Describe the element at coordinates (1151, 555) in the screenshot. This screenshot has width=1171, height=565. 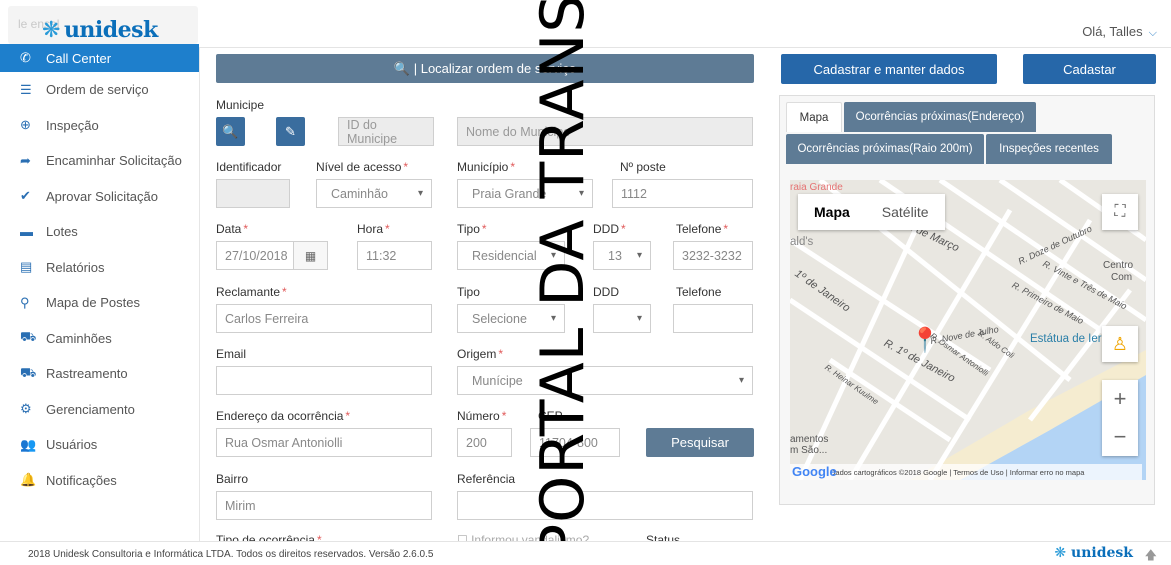
I see `scroll-top-icon: 🡅` at that location.